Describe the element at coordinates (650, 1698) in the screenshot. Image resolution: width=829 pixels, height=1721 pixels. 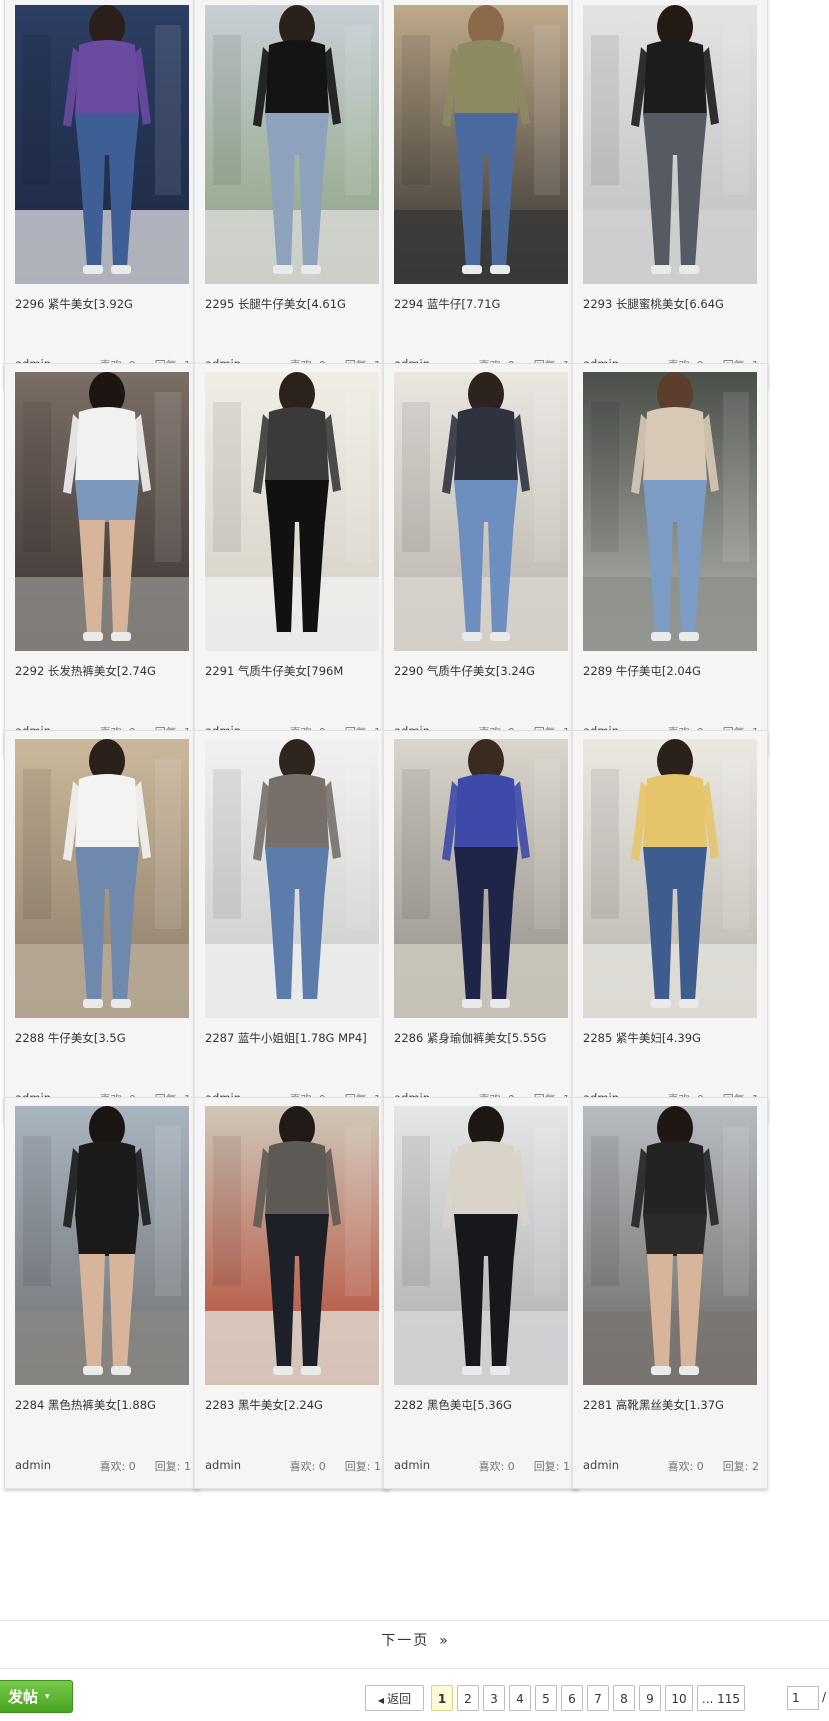
I see `page-link: 9` at that location.